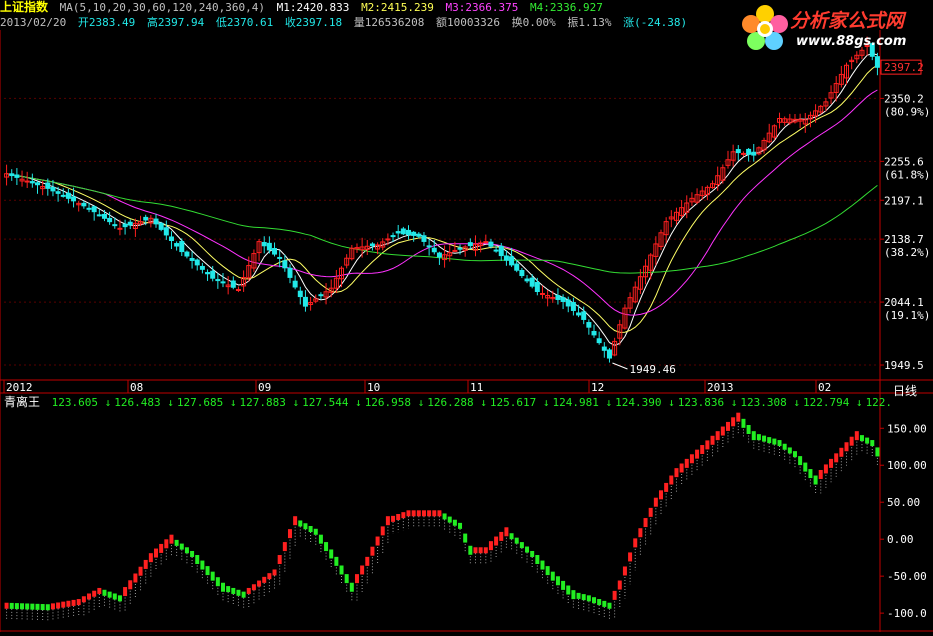 This screenshot has width=933, height=636. What do you see at coordinates (144, 402) in the screenshot?
I see `indicator-value: 126.483 ↓` at bounding box center [144, 402].